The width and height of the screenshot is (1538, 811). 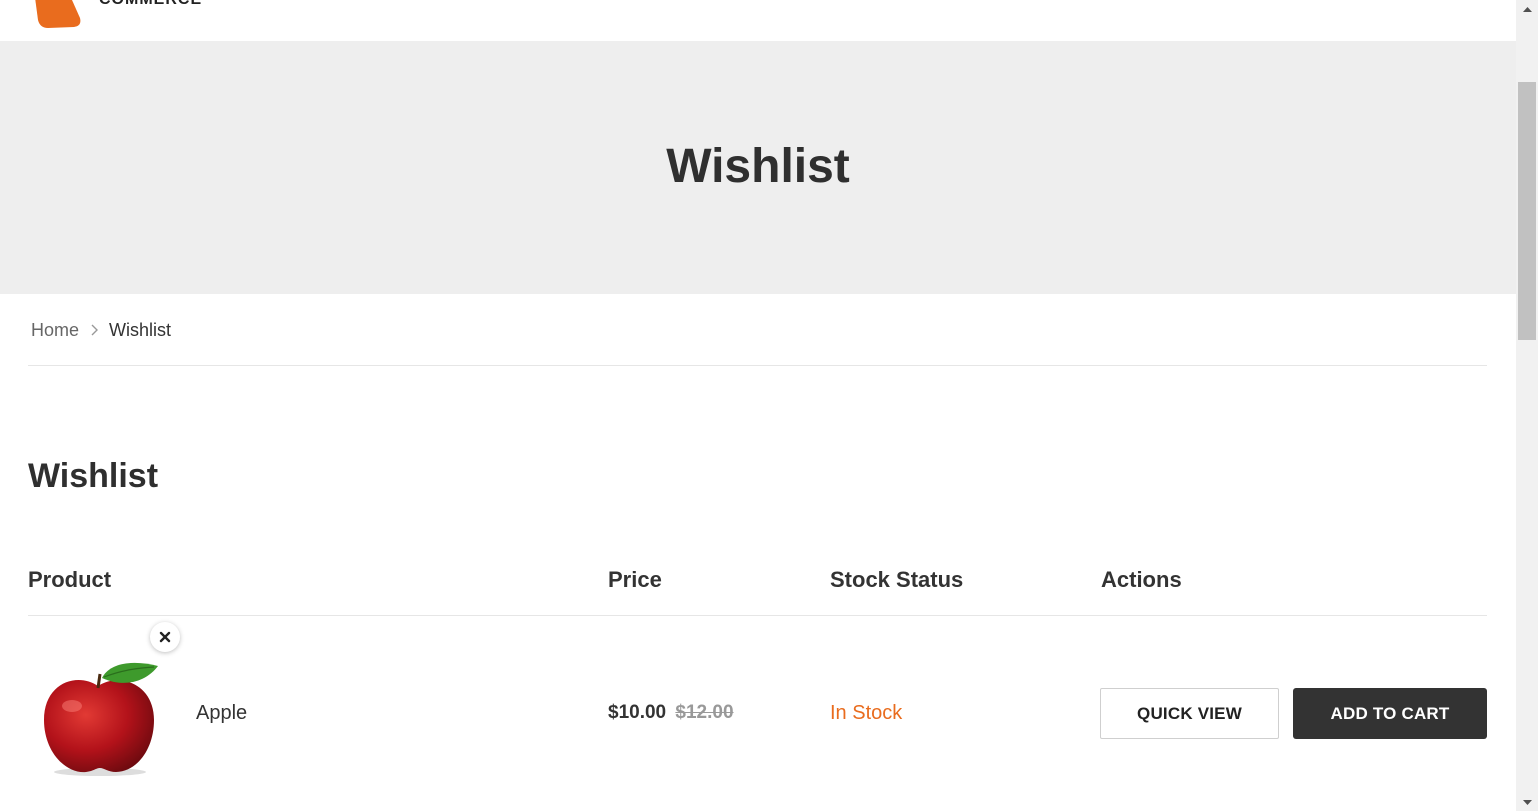 I want to click on divider, so click(x=757, y=365).